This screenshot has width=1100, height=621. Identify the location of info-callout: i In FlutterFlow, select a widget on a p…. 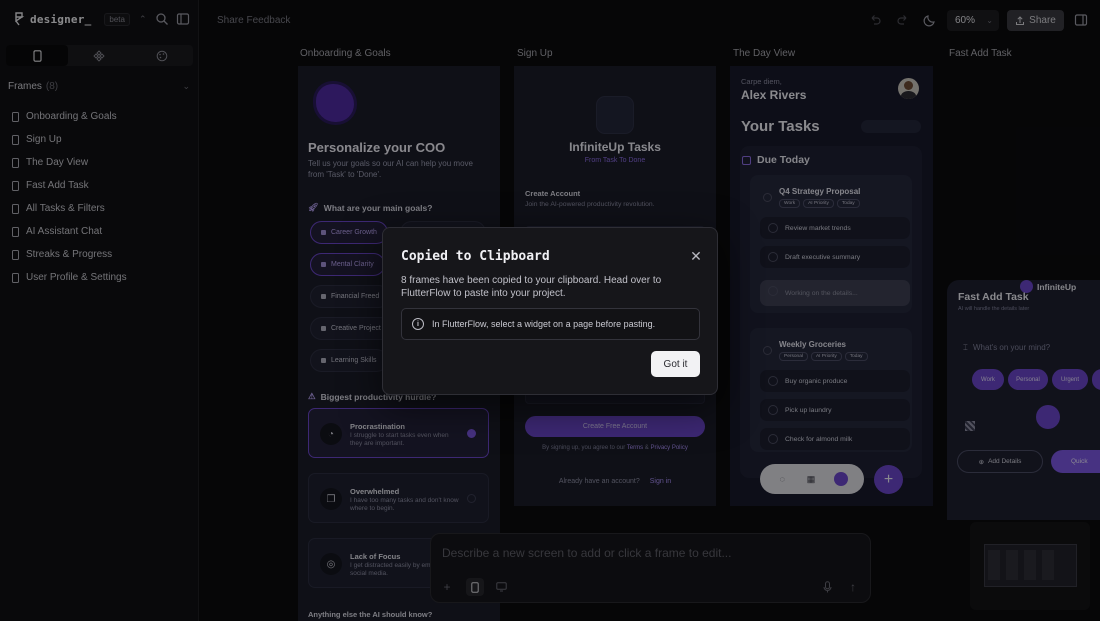
(550, 324).